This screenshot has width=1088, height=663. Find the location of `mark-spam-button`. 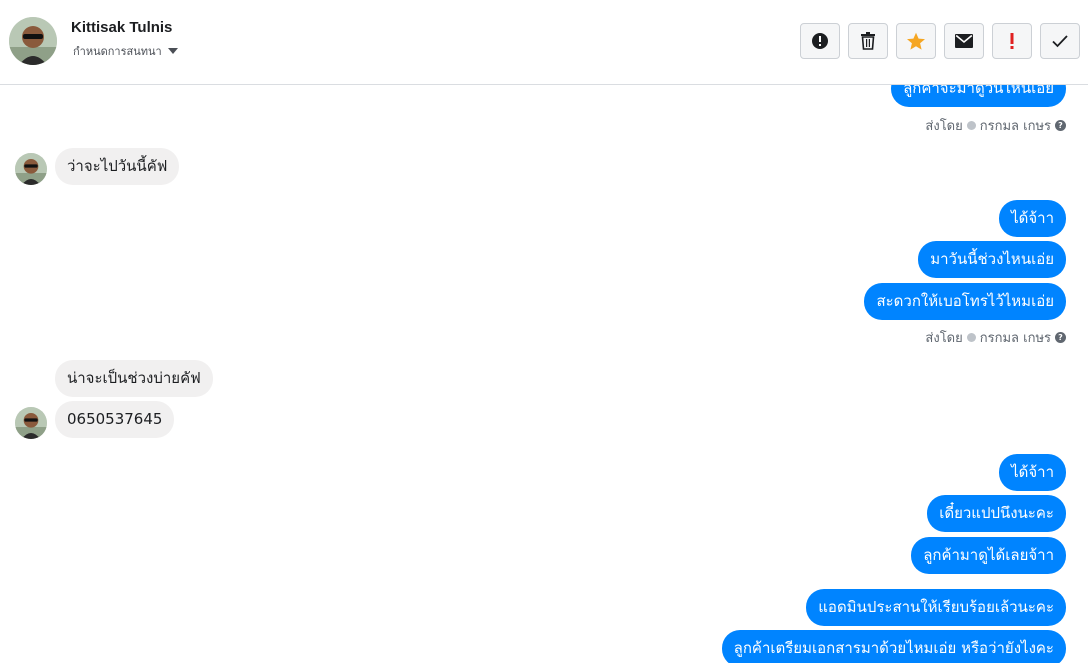

mark-spam-button is located at coordinates (820, 41).